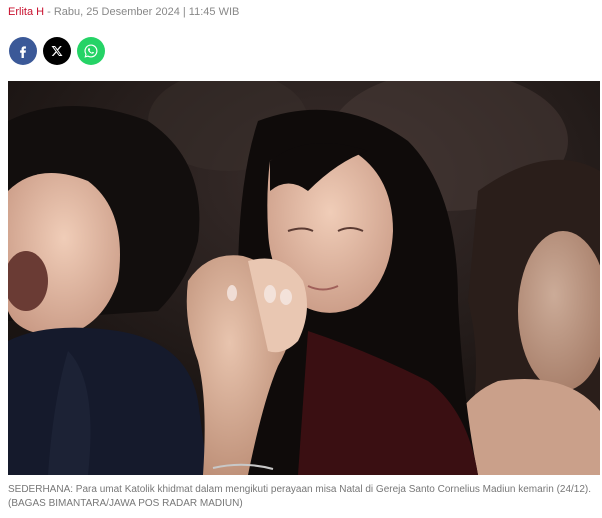 The height and width of the screenshot is (518, 602). I want to click on share-x-button, so click(57, 51).